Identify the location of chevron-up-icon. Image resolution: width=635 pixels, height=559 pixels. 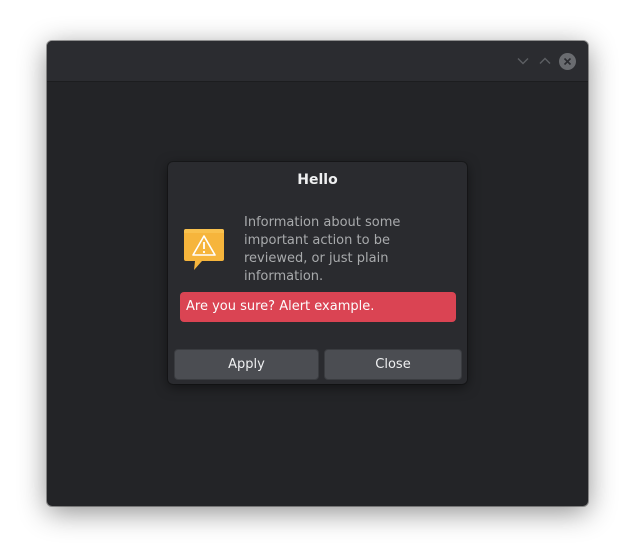
(545, 60).